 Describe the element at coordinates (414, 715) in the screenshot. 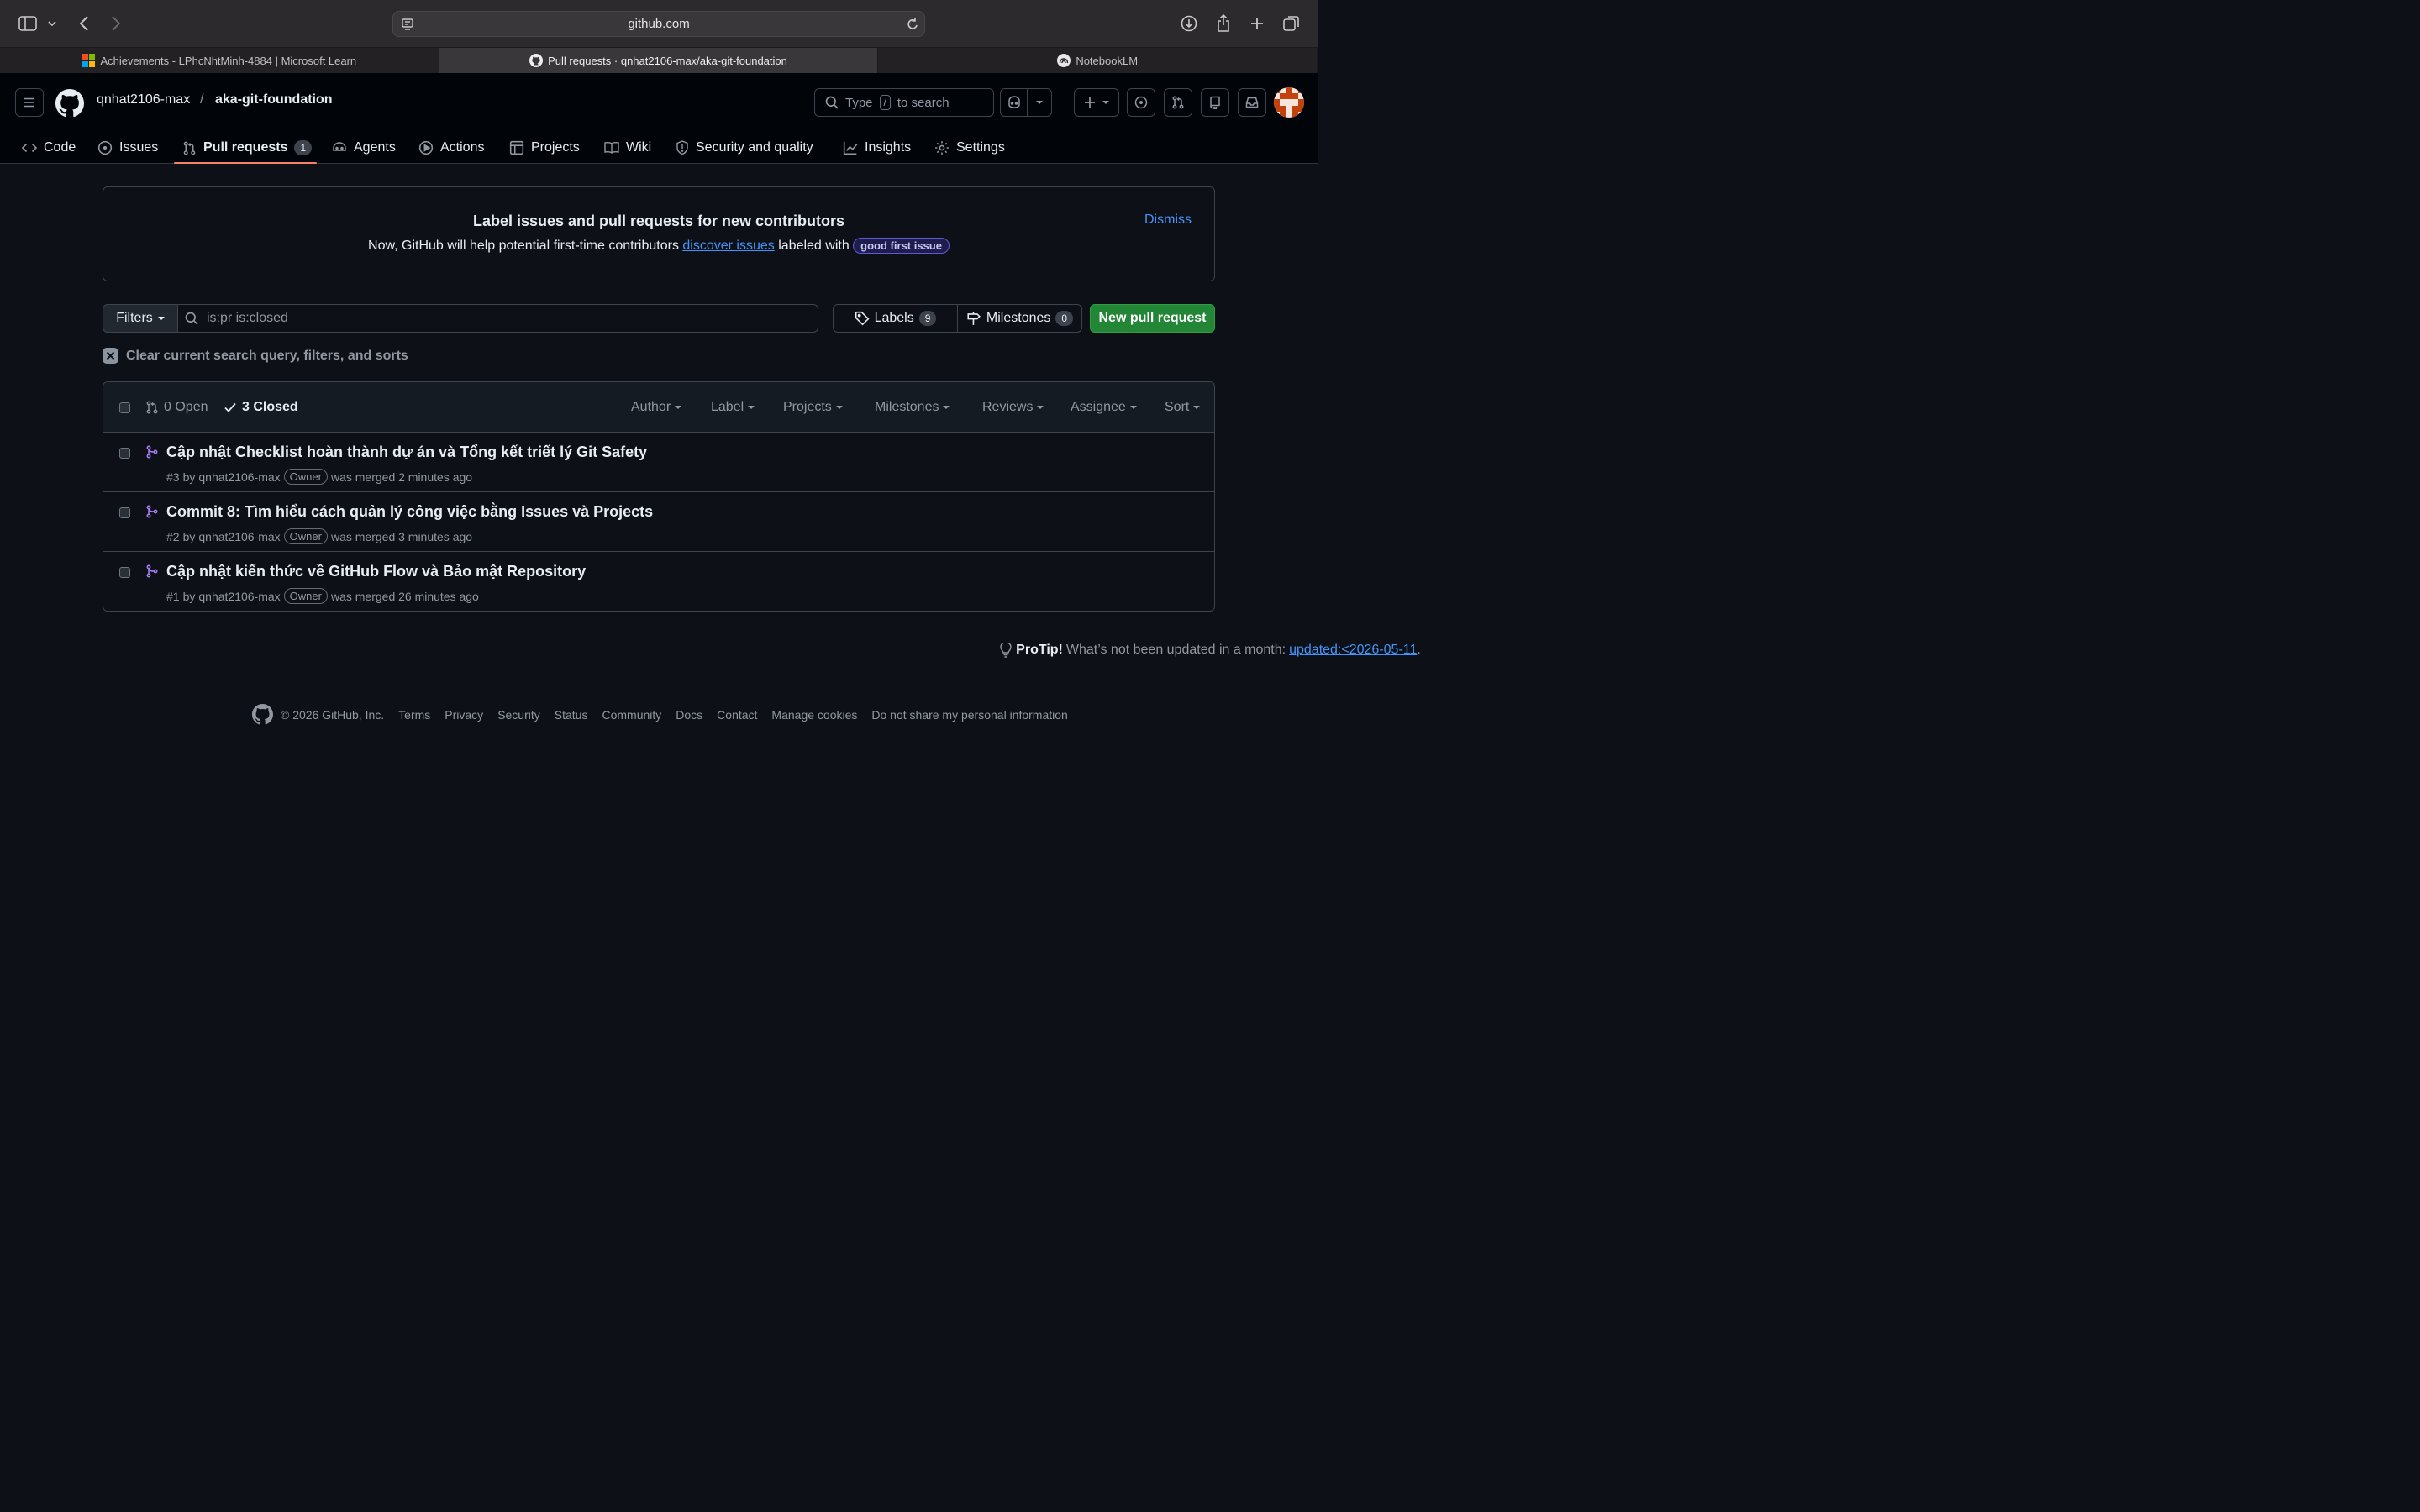

I see `footer-link-terms: Terms` at that location.